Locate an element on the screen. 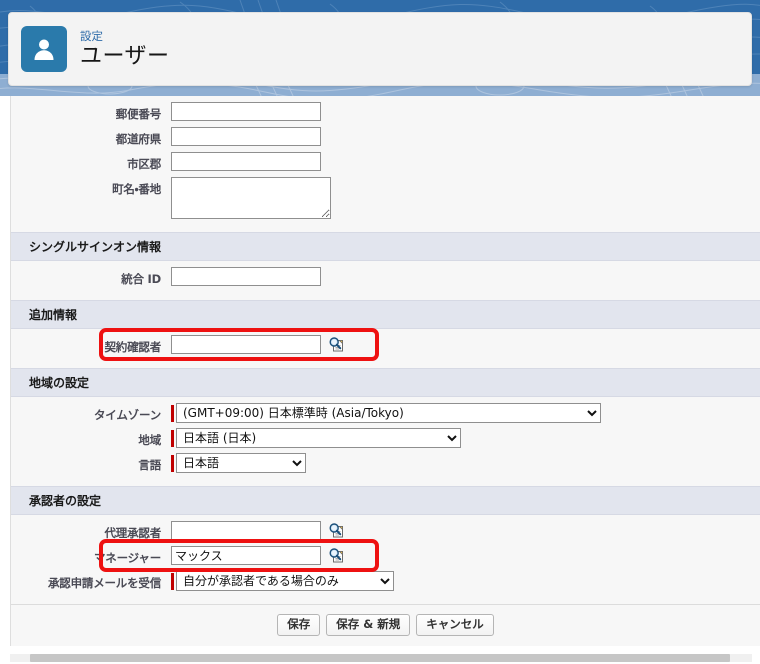  field-control: 日本語 is located at coordinates (465, 463).